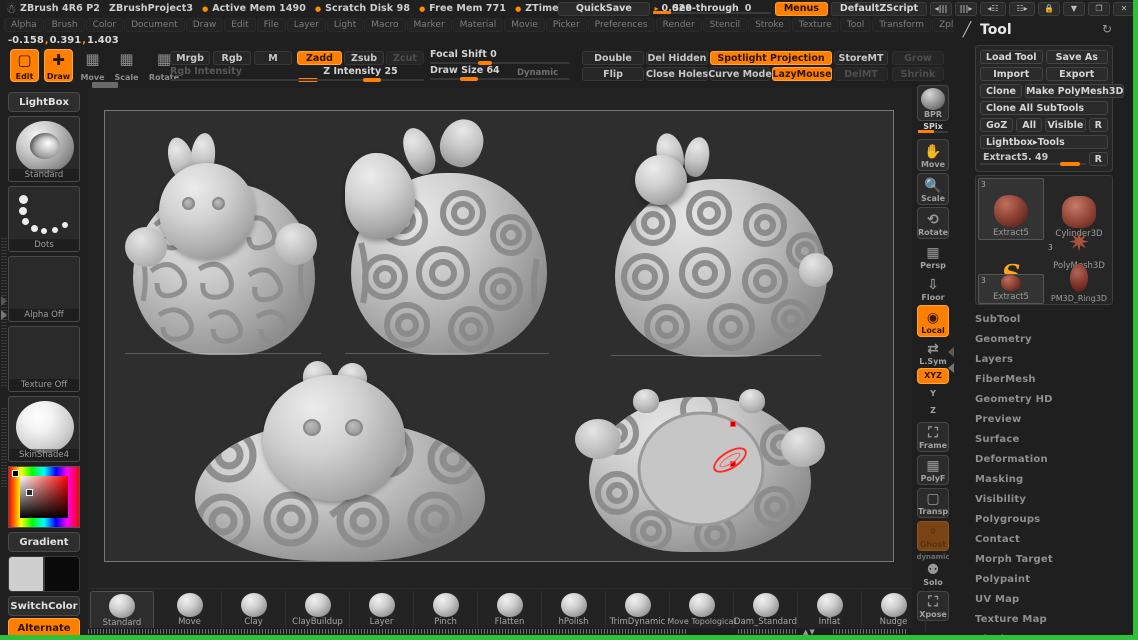 The width and height of the screenshot is (1138, 640). I want to click on frame-button: ⛶ Frame, so click(933, 437).